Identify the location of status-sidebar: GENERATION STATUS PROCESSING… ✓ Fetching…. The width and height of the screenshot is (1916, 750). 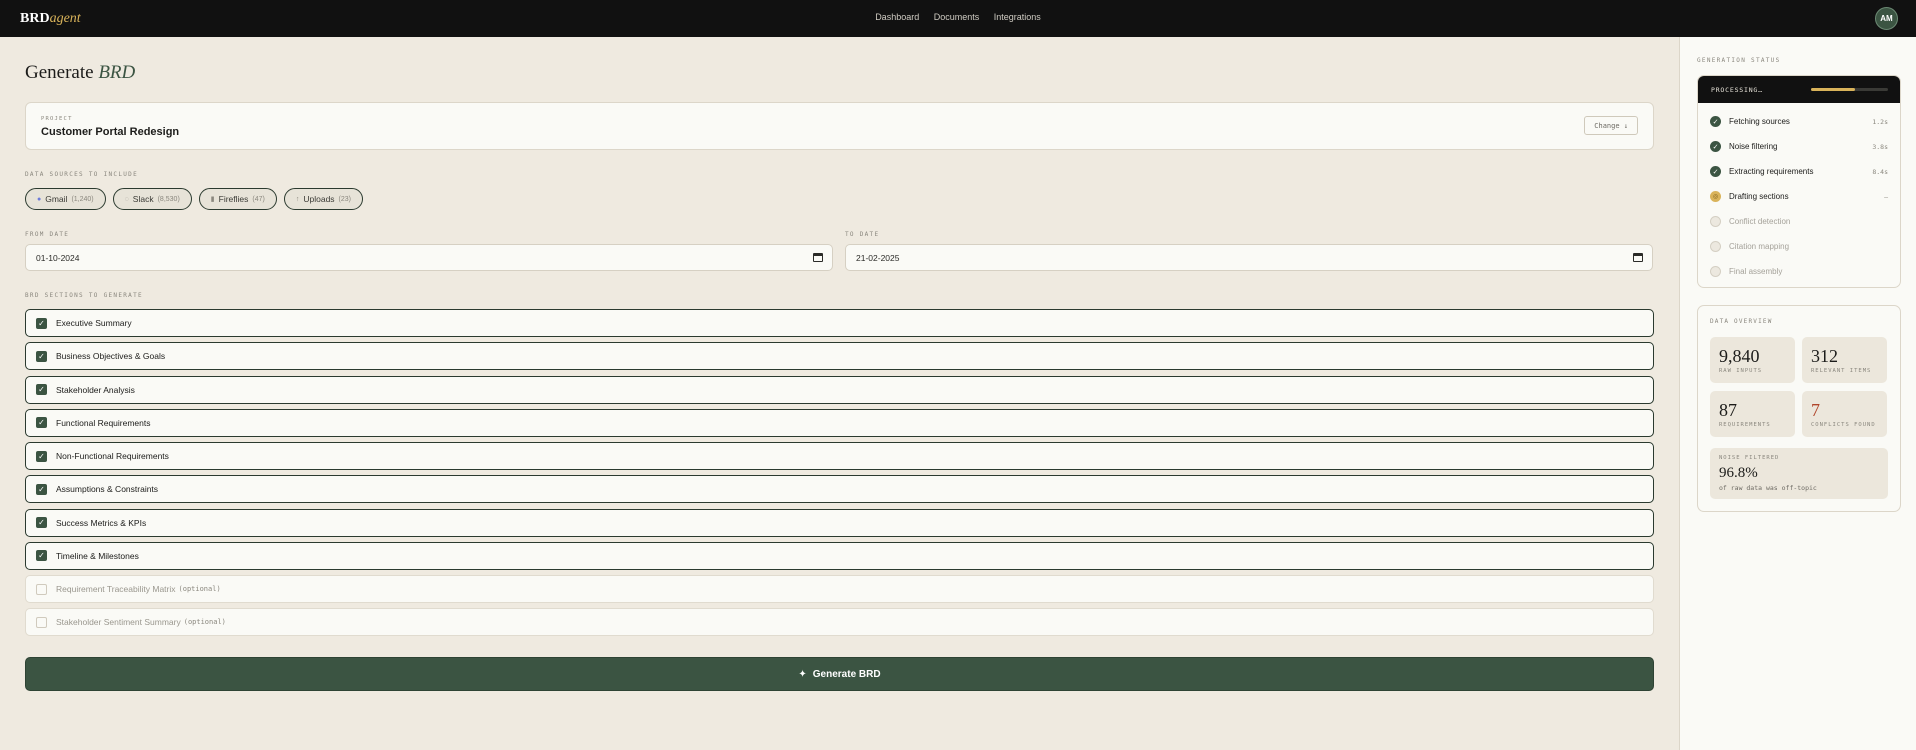
(1797, 393).